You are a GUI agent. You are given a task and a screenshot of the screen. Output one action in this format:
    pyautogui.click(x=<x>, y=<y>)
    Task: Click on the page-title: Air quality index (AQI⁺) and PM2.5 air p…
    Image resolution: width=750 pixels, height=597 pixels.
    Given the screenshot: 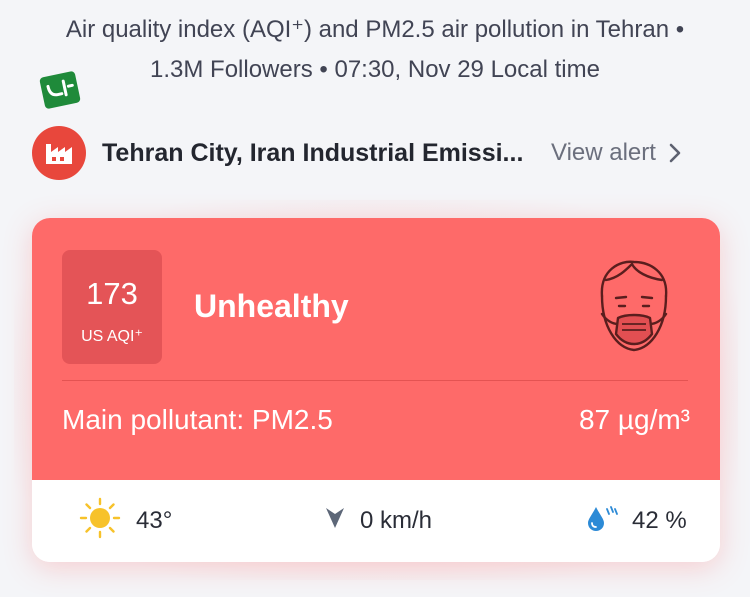 What is the action you would take?
    pyautogui.click(x=375, y=50)
    